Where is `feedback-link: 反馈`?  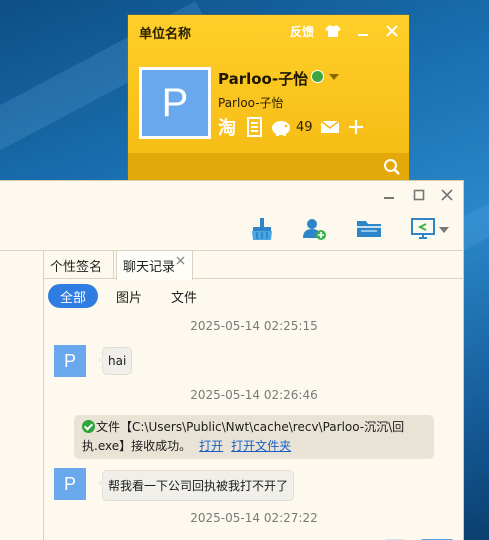
feedback-link: 反馈 is located at coordinates (302, 31).